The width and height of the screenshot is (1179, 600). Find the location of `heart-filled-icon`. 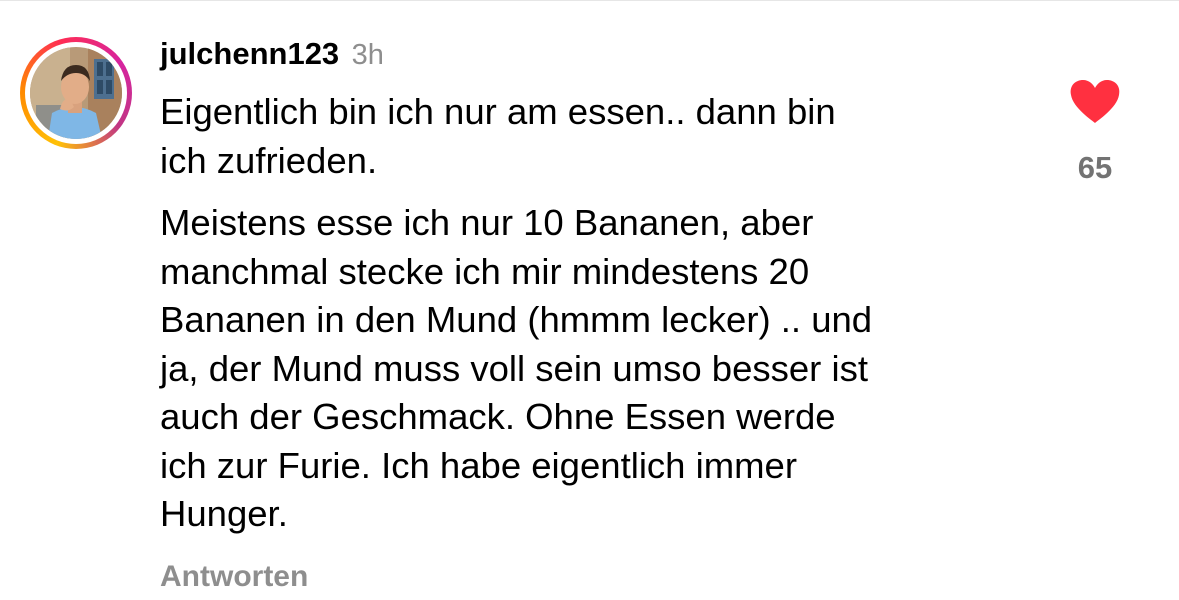

heart-filled-icon is located at coordinates (1095, 101).